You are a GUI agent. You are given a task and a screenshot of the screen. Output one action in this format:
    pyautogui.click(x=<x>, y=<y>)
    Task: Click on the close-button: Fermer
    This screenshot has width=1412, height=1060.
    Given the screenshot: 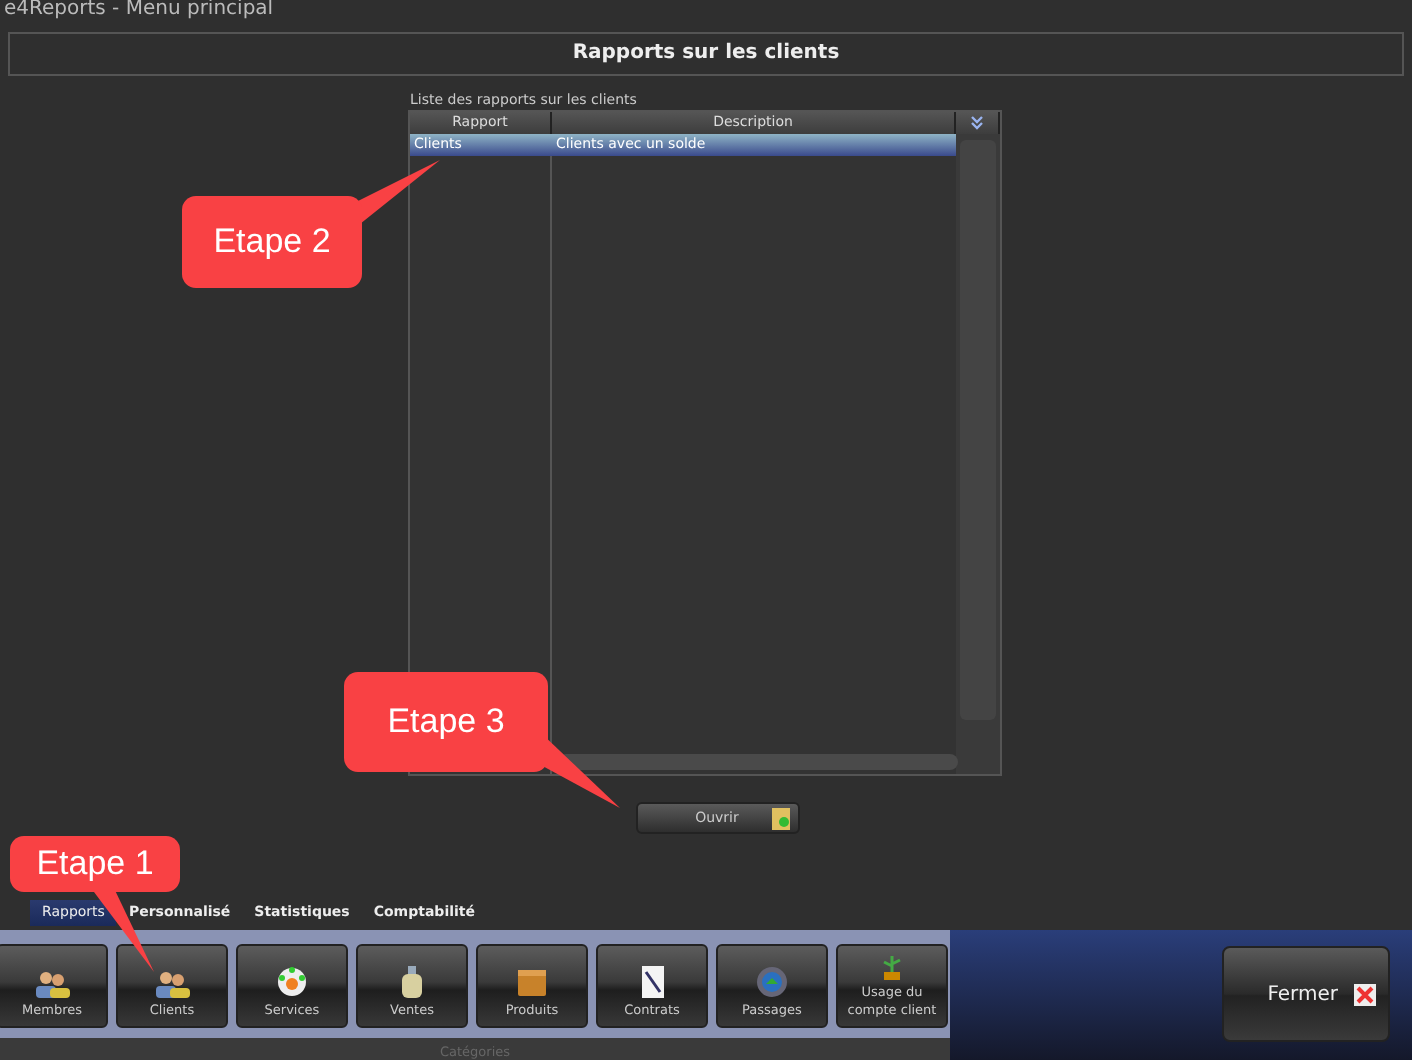 What is the action you would take?
    pyautogui.click(x=1306, y=994)
    